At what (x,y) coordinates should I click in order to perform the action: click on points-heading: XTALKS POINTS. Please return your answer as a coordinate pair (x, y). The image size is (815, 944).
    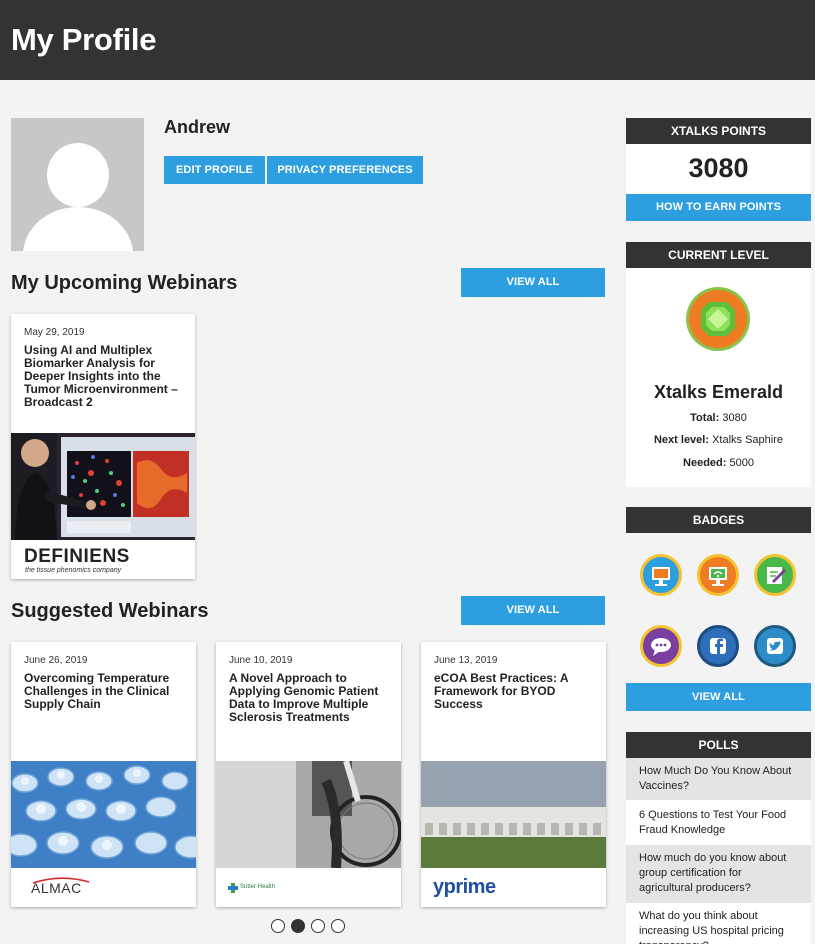
    Looking at the image, I should click on (718, 131).